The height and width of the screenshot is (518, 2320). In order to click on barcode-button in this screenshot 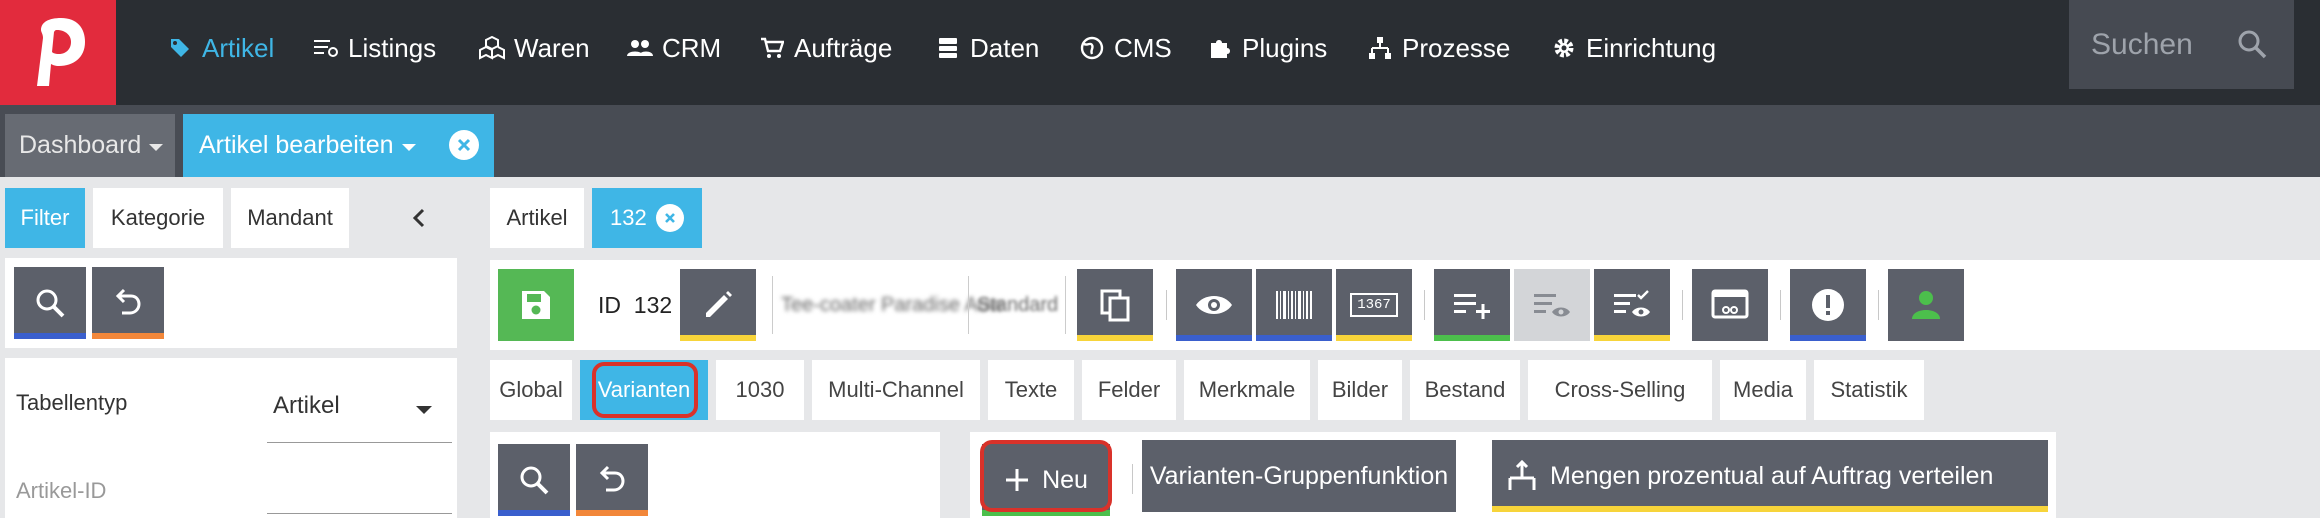, I will do `click(1294, 305)`.